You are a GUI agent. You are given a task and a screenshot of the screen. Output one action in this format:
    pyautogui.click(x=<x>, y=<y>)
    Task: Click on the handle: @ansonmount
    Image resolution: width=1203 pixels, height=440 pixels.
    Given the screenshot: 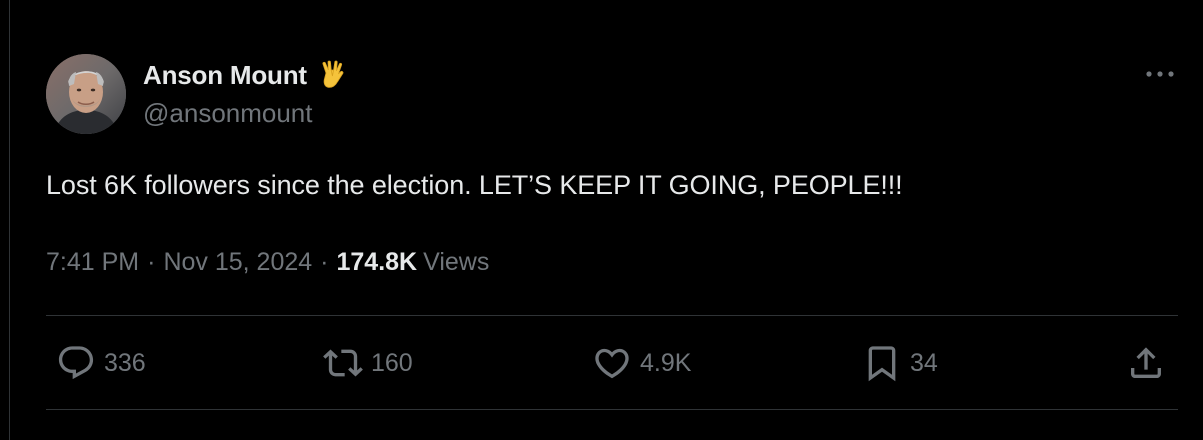 What is the action you would take?
    pyautogui.click(x=246, y=113)
    